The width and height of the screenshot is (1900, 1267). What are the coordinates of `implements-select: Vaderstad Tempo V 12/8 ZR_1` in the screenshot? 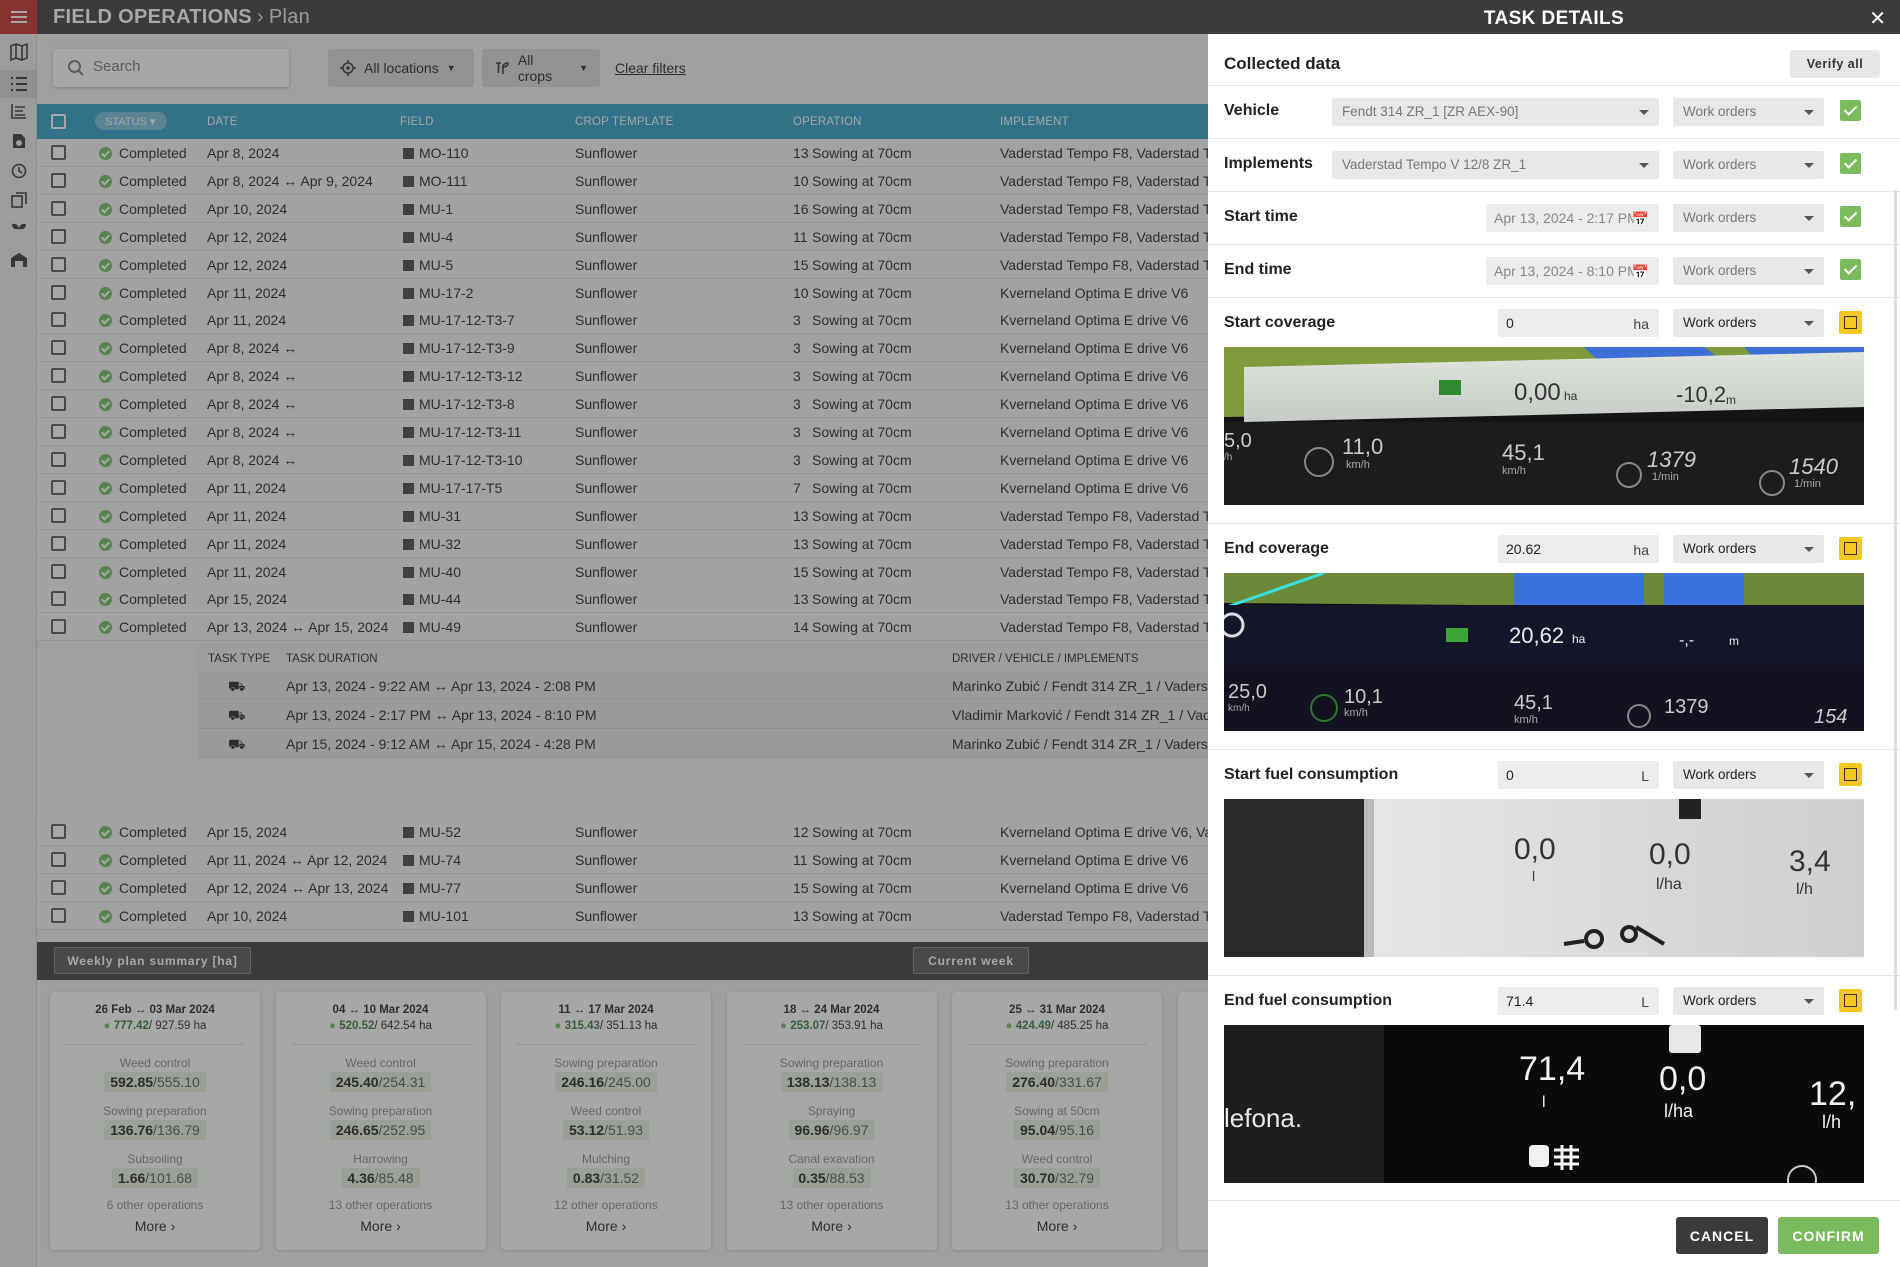 It's located at (1495, 165).